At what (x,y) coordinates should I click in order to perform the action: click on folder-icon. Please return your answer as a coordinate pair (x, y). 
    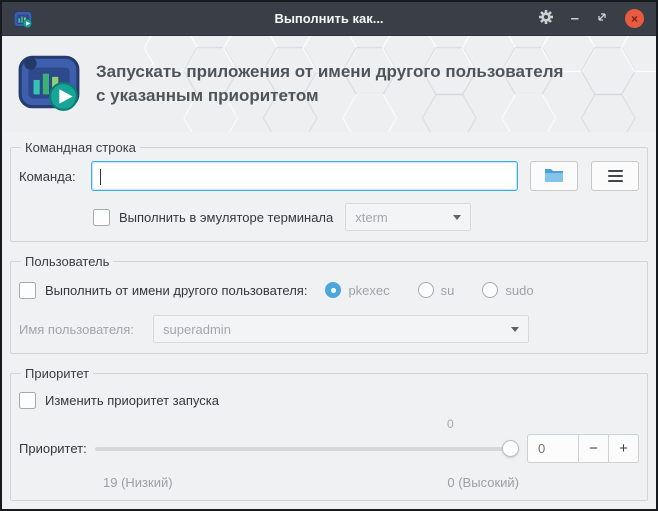
    Looking at the image, I should click on (554, 176).